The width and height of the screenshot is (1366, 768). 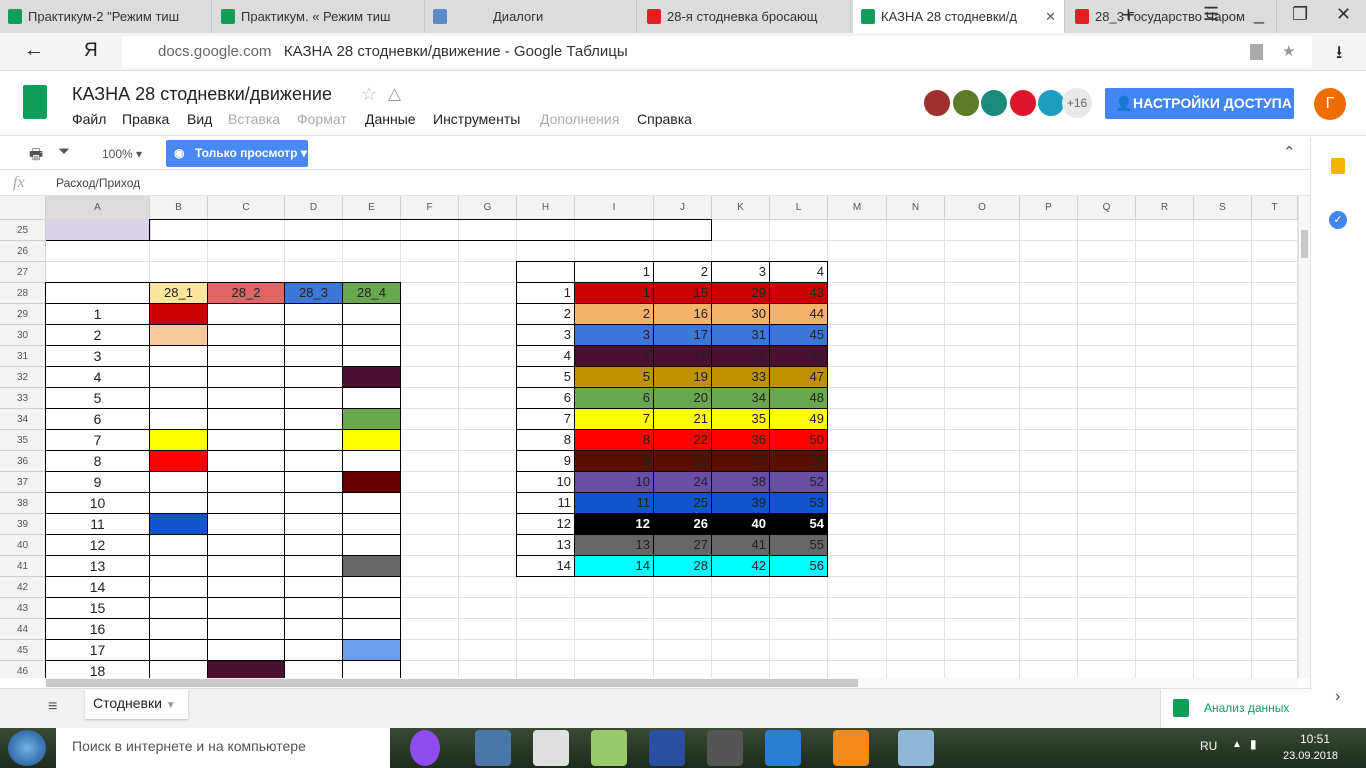 I want to click on right-table-row-label: 11, so click(x=545, y=503).